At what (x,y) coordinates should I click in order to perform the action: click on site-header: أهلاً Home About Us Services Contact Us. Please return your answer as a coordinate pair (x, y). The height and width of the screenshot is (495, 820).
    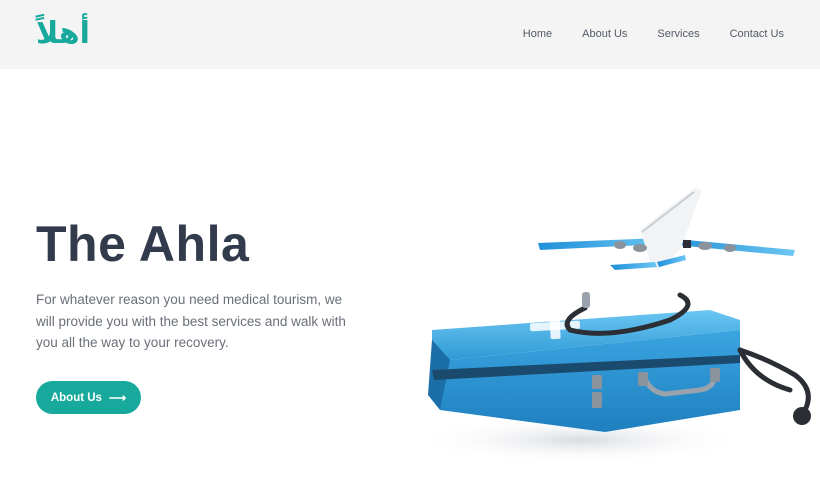
    Looking at the image, I should click on (410, 34).